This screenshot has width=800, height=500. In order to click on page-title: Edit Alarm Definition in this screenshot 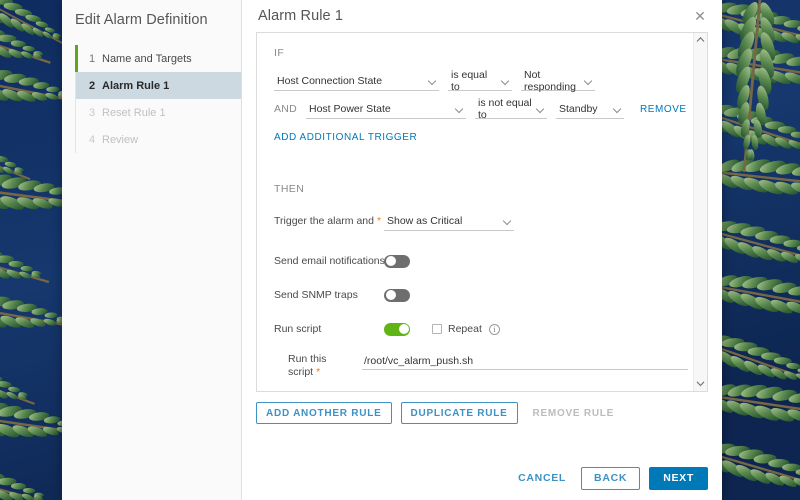, I will do `click(141, 20)`.